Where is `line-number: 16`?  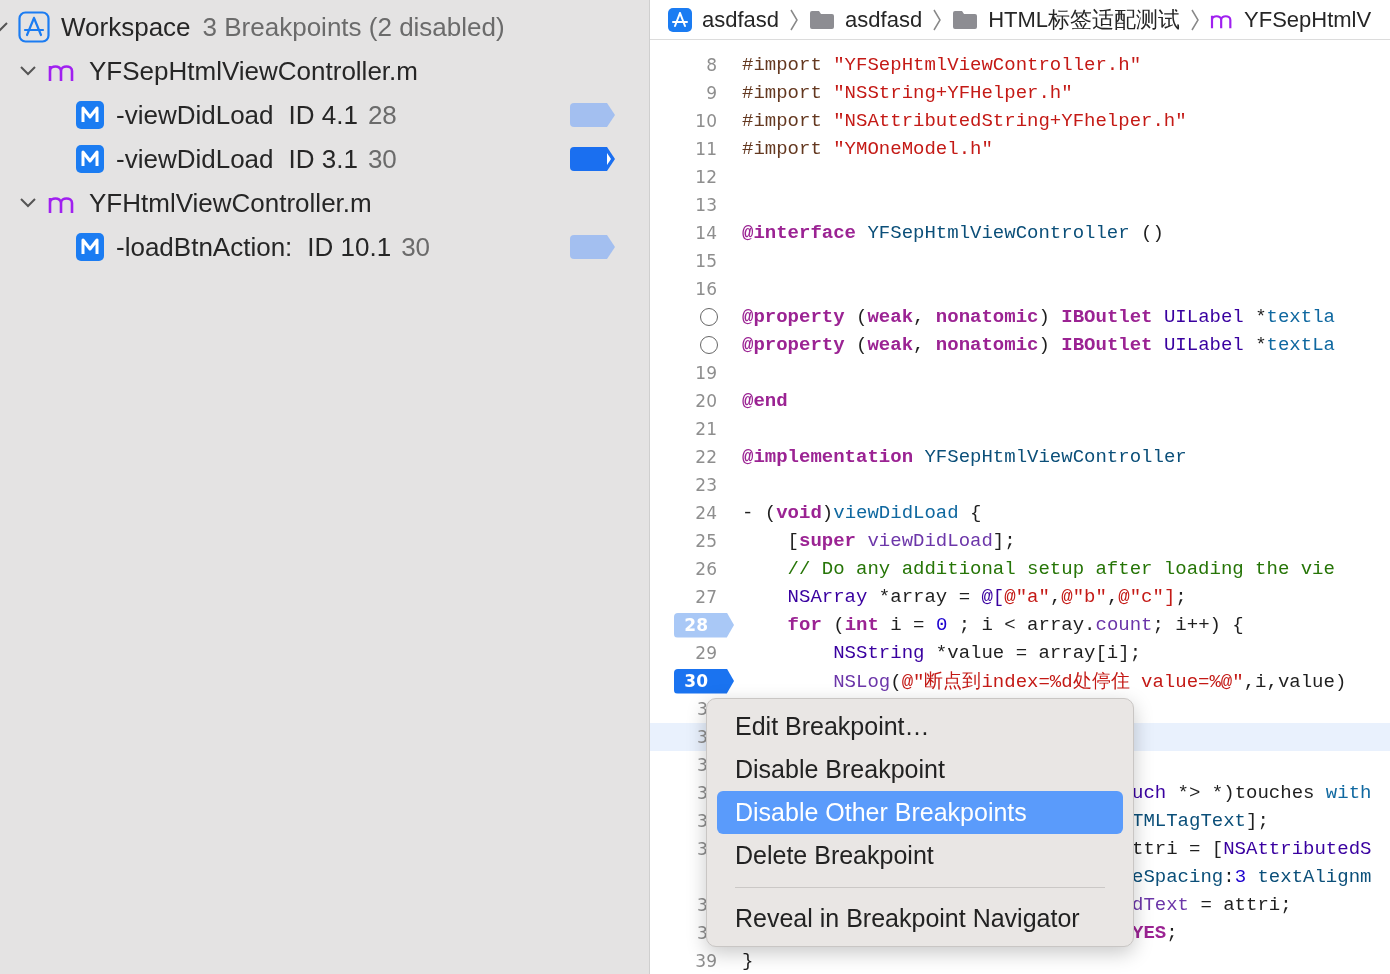 line-number: 16 is located at coordinates (706, 289).